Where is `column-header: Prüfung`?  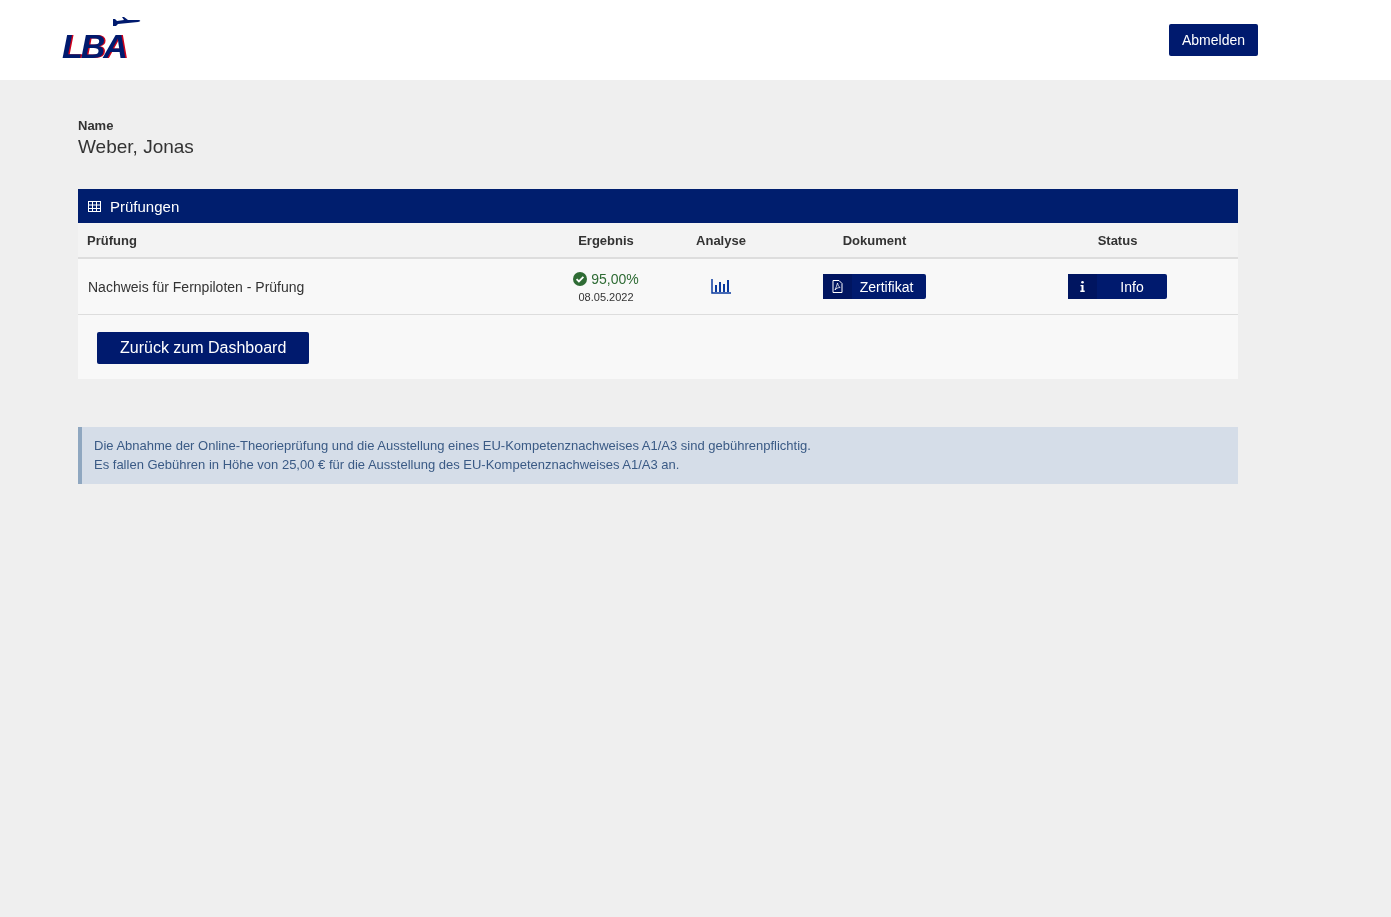
column-header: Prüfung is located at coordinates (112, 240).